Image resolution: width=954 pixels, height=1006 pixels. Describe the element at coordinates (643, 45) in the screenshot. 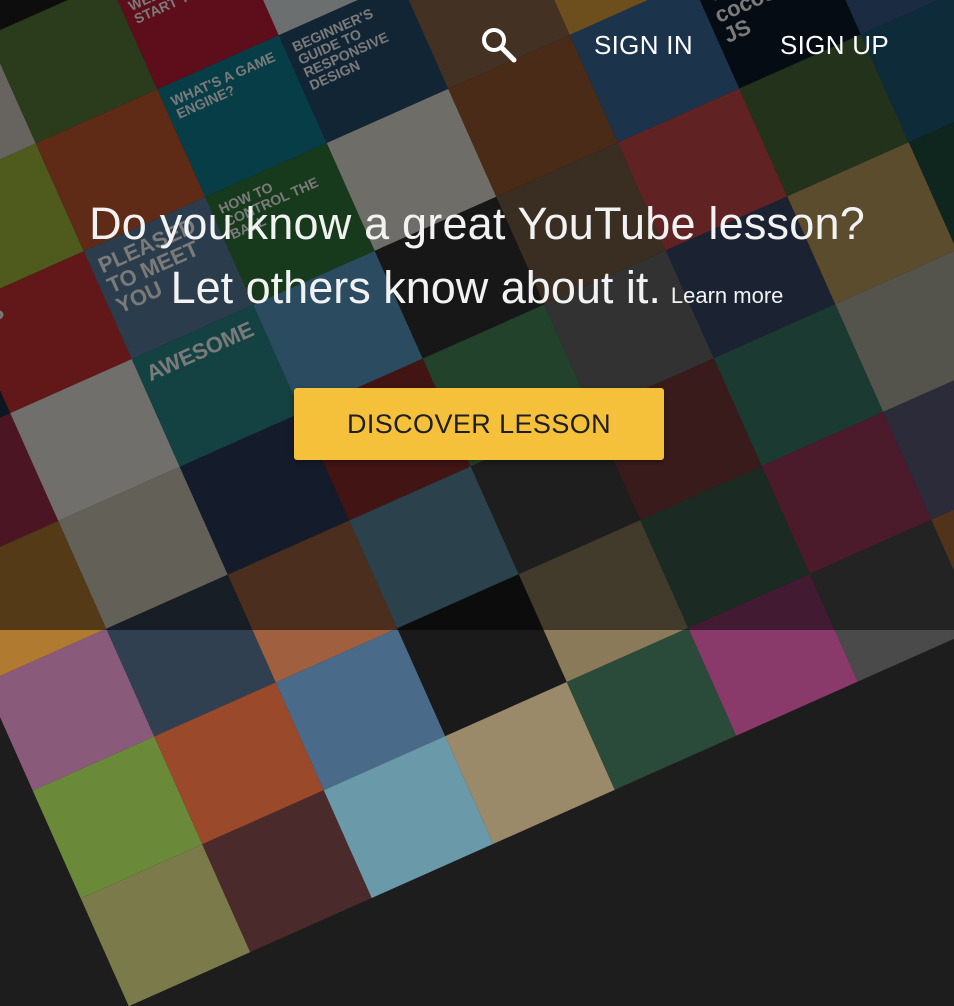

I see `sign-in-link: SIGN IN` at that location.